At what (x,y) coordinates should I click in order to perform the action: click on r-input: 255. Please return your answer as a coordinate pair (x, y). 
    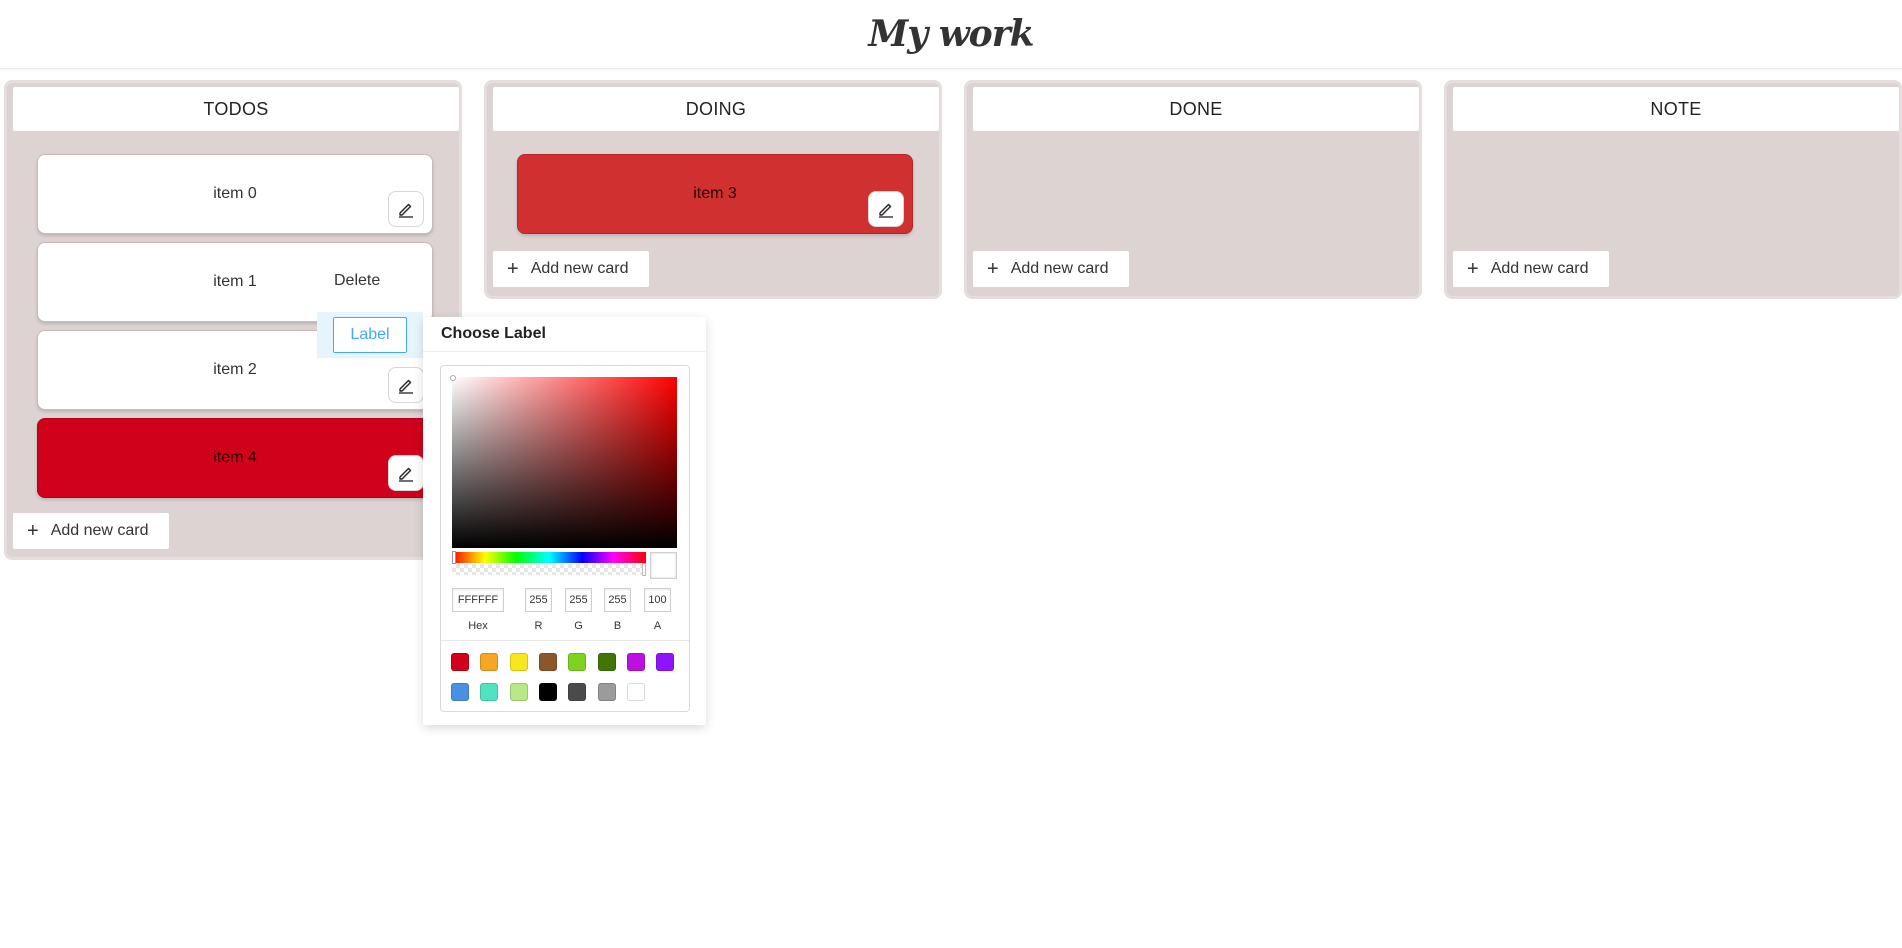
    Looking at the image, I should click on (538, 600).